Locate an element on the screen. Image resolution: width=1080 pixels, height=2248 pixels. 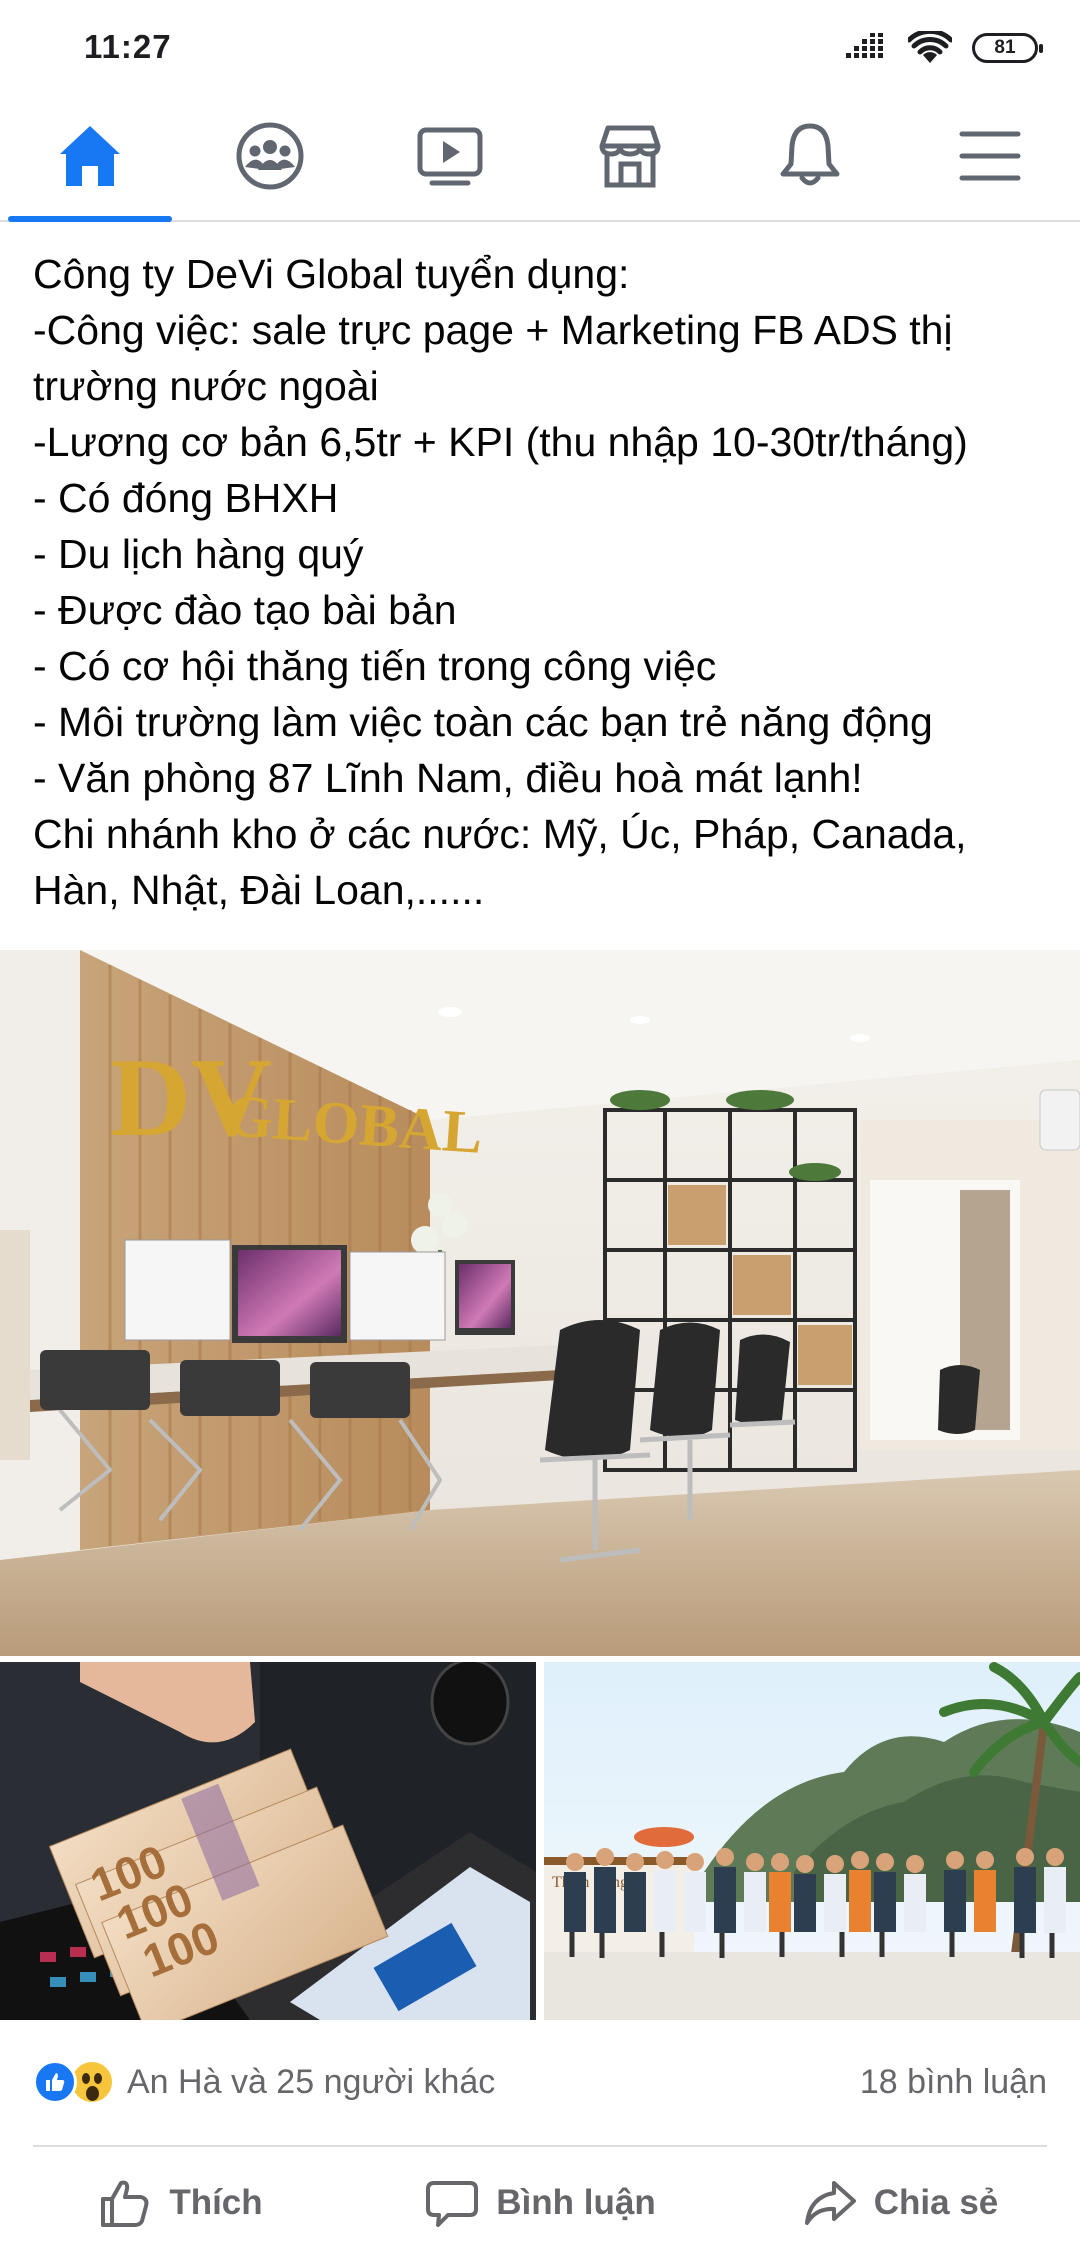
post-line: trường nước ngoài is located at coordinates (206, 386).